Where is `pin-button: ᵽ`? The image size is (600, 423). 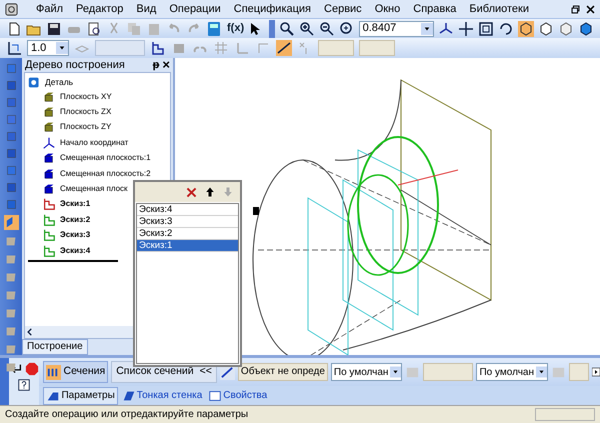 pin-button: ᵽ is located at coordinates (156, 65).